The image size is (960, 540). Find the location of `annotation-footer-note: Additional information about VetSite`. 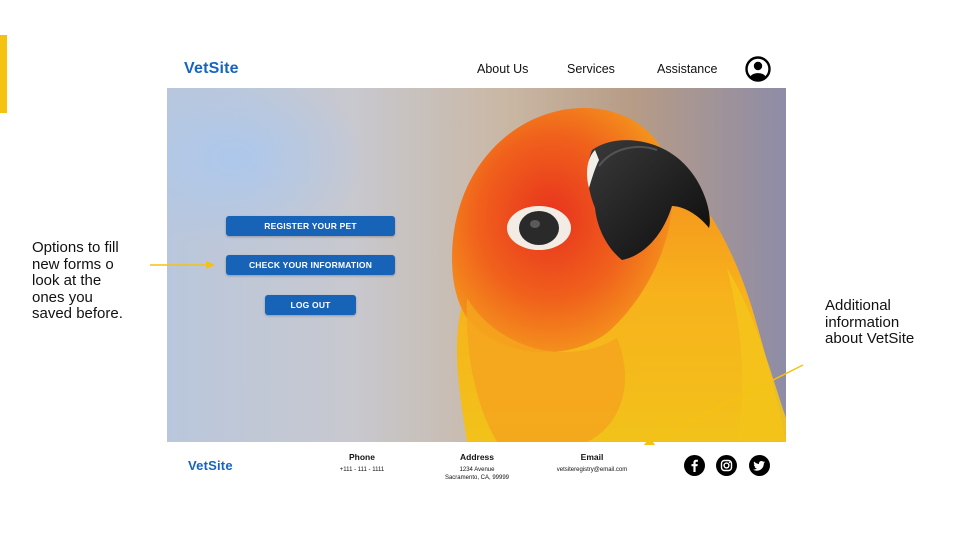

annotation-footer-note: Additional information about VetSite is located at coordinates (870, 322).